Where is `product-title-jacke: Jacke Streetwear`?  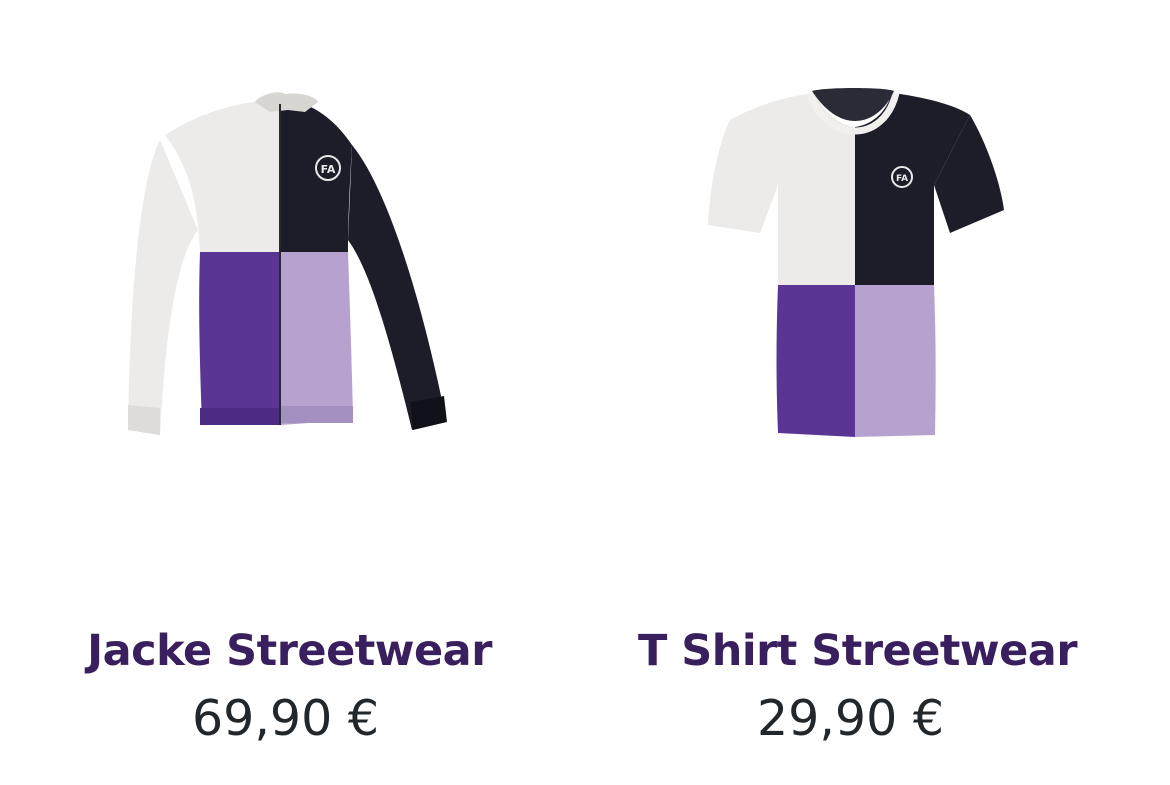 product-title-jacke: Jacke Streetwear is located at coordinates (291, 651).